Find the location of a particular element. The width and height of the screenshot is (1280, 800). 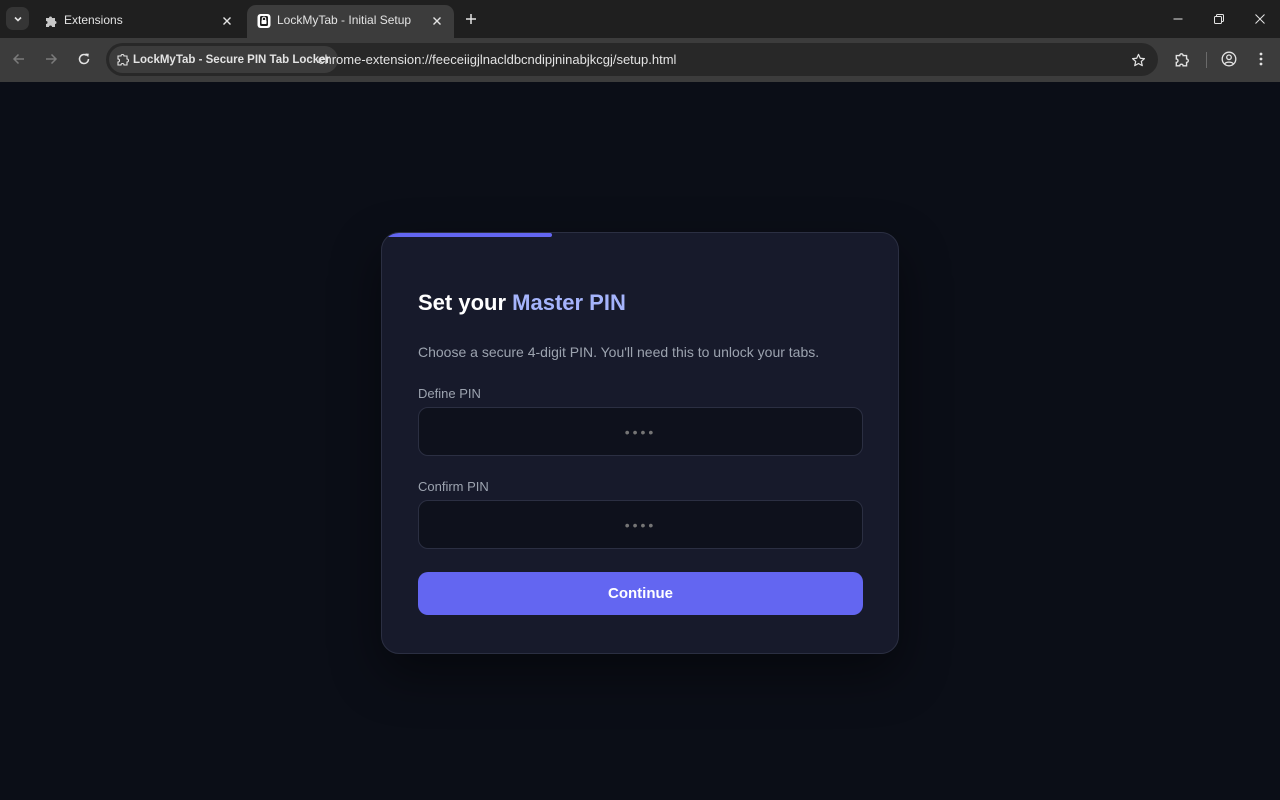

tab-strip: Extensions LockMyTab - Initial Setup is located at coordinates (640, 19).